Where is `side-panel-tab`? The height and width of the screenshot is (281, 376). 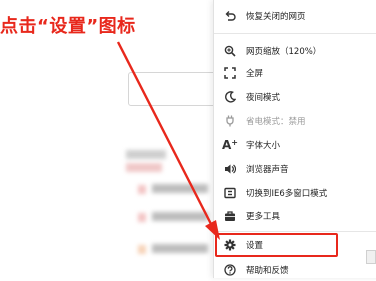
side-panel-tab is located at coordinates (371, 257).